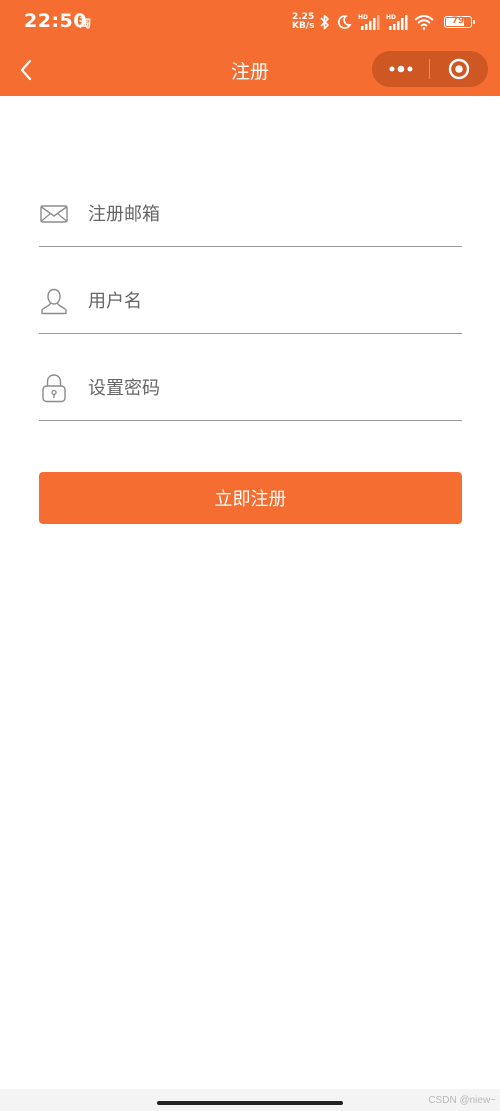 Image resolution: width=500 pixels, height=1111 pixels. I want to click on register-submit-button: 立即注册, so click(250, 498).